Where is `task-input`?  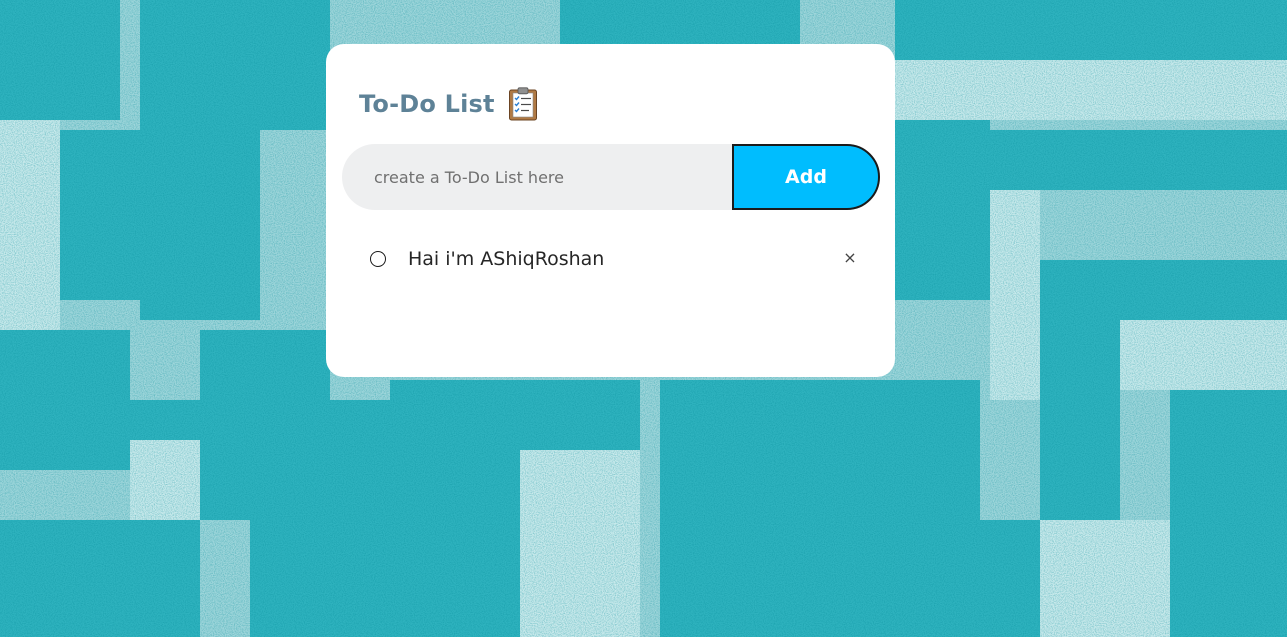 task-input is located at coordinates (552, 177).